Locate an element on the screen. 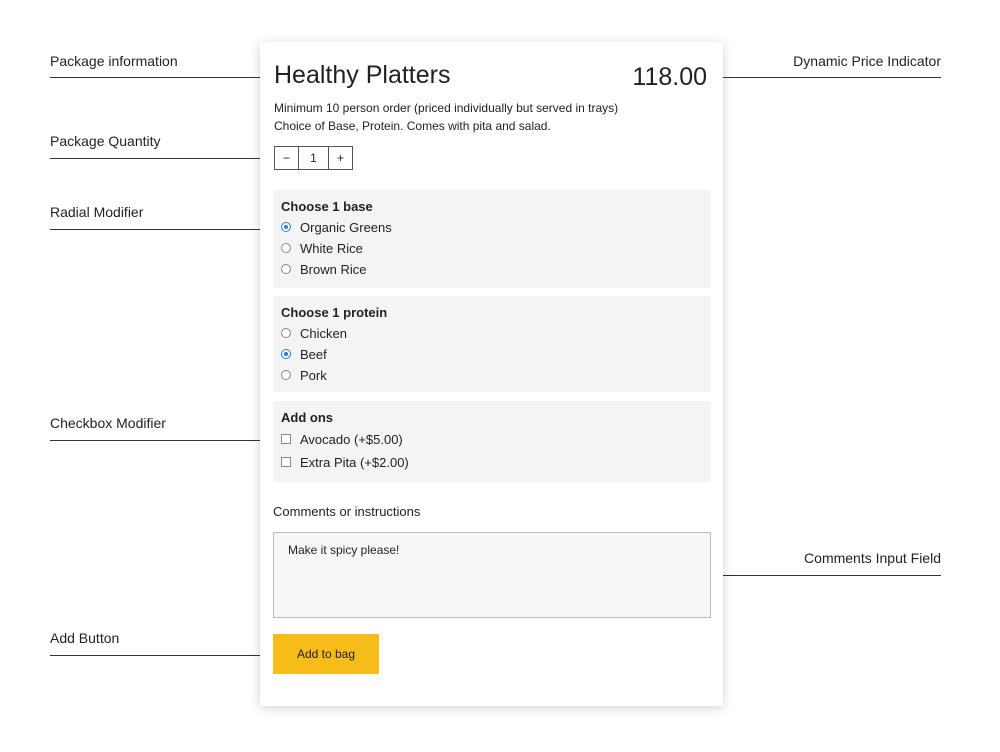 This screenshot has width=1000, height=752. option-extra-pita: Extra Pita (+$2.00) is located at coordinates (345, 462).